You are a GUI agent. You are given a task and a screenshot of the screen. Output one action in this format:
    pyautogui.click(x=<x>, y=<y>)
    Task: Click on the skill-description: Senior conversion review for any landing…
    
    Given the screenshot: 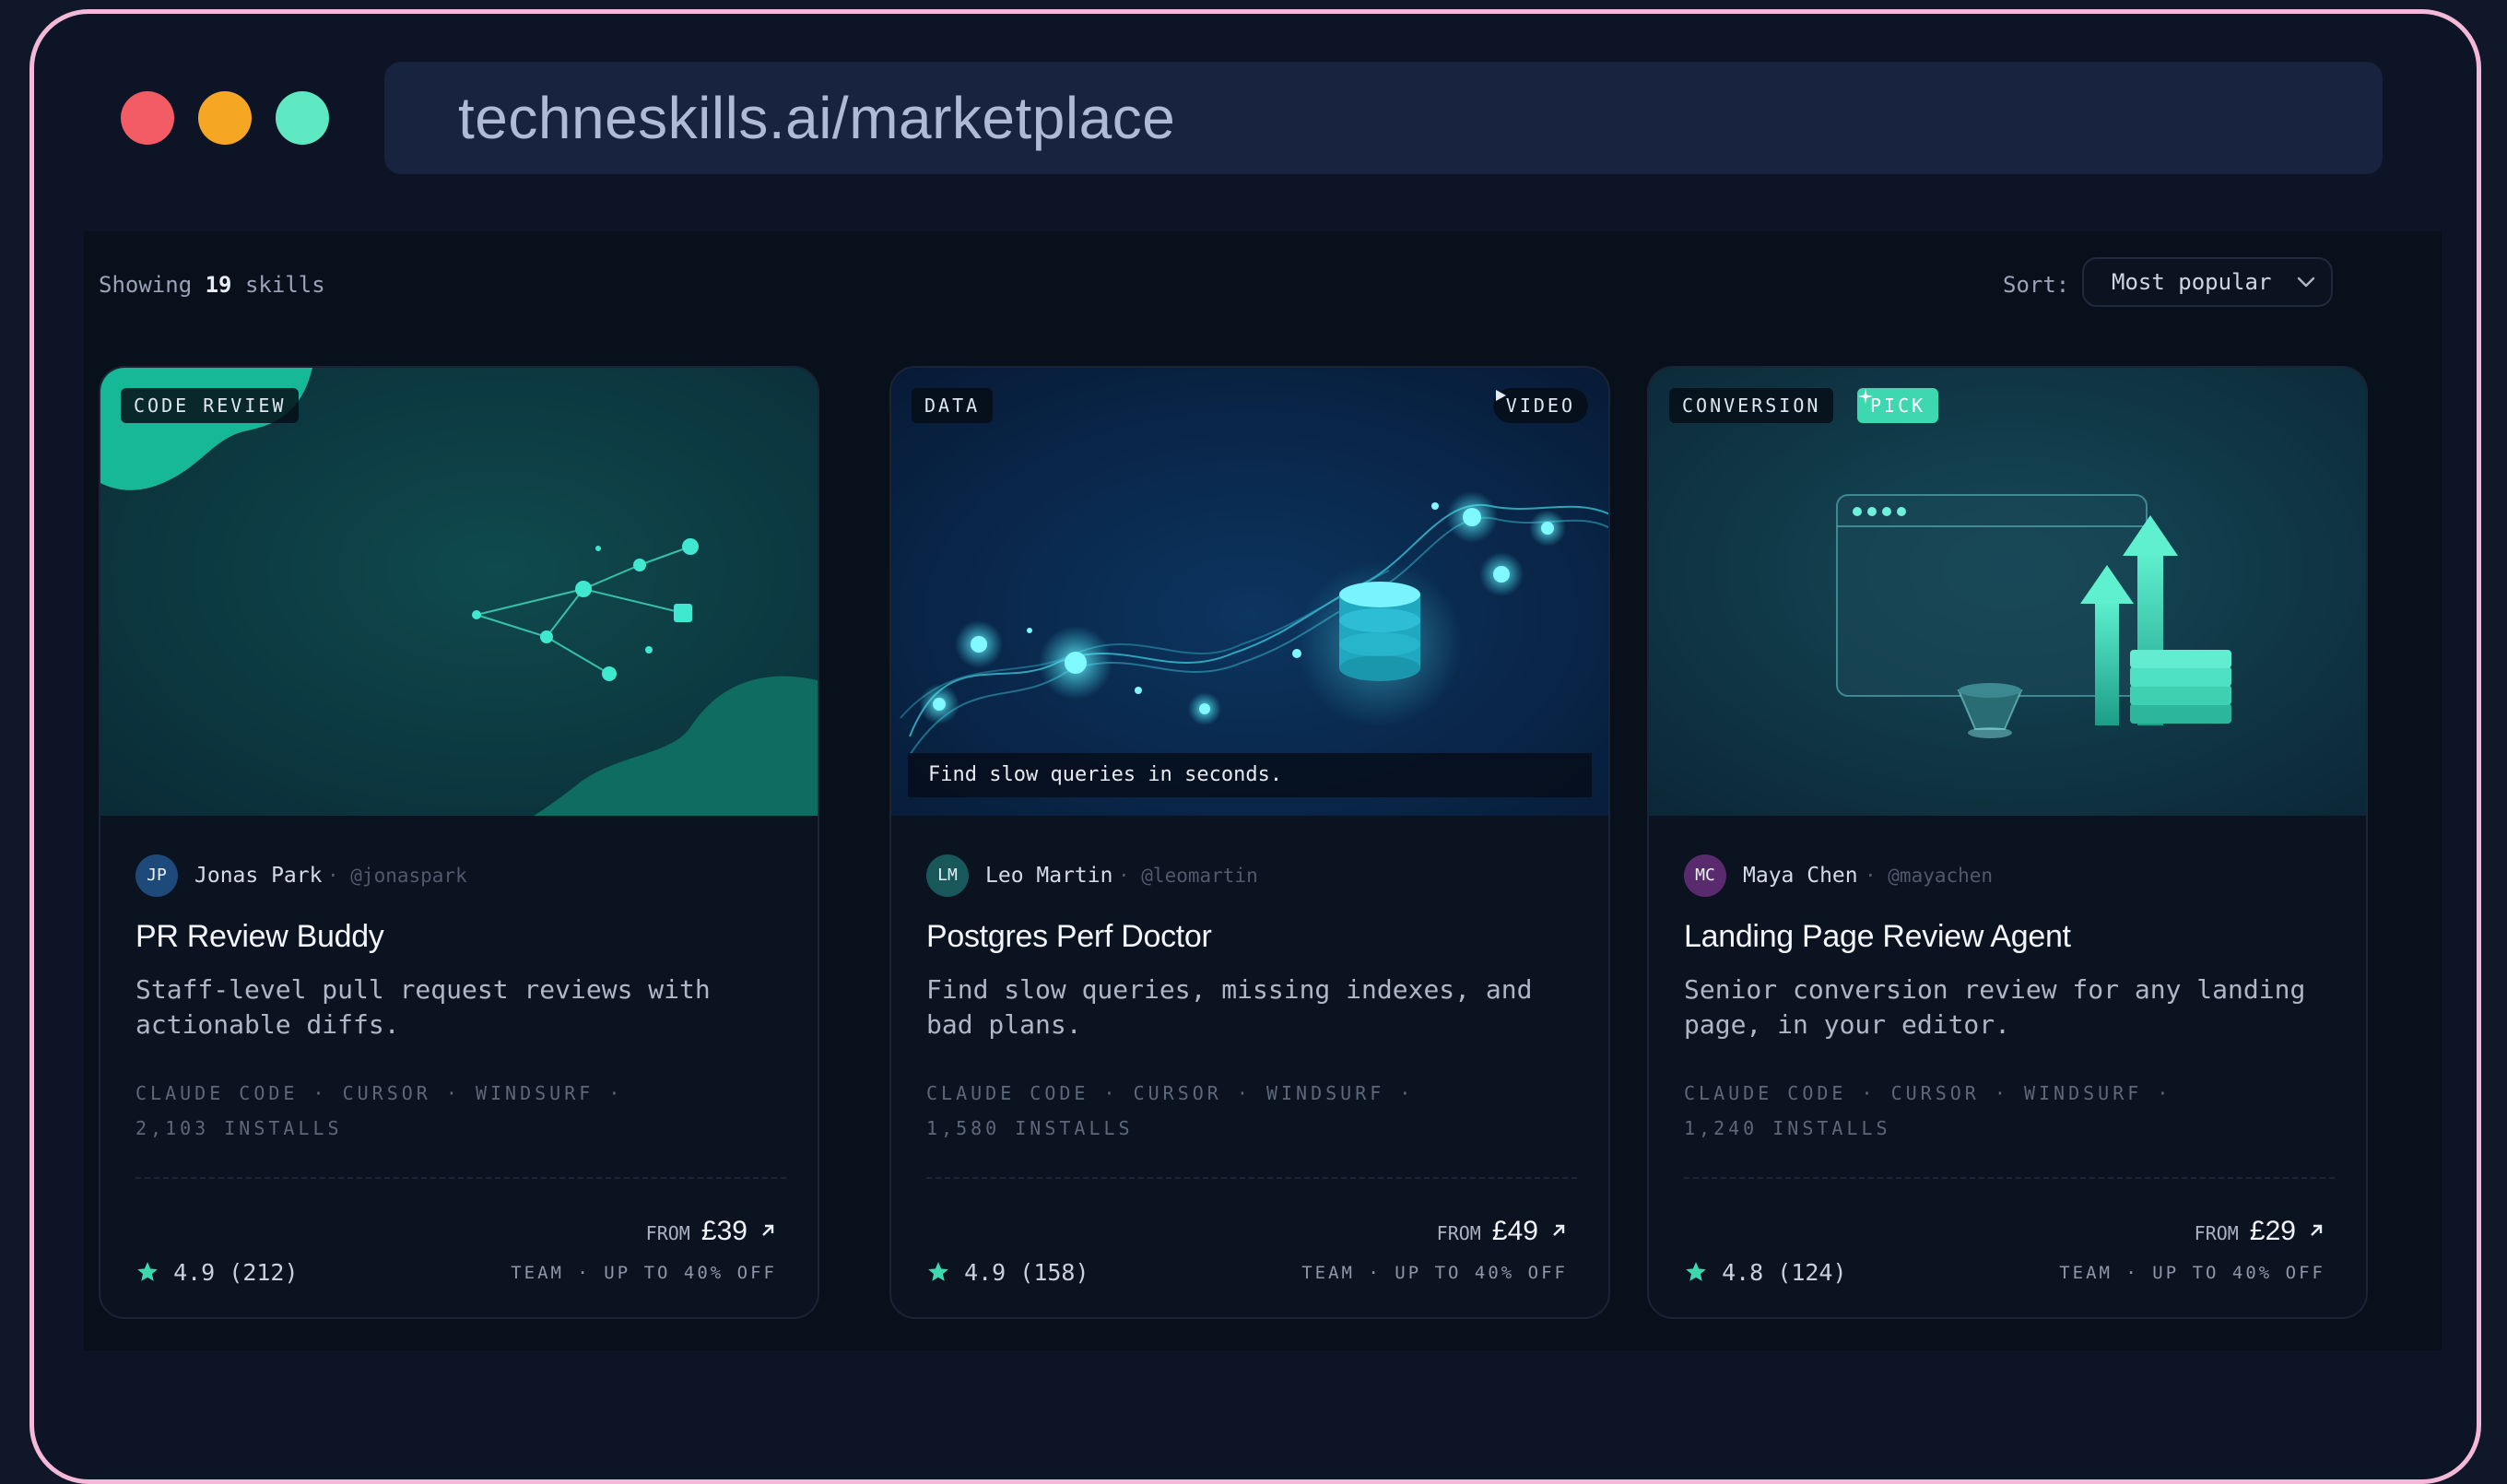 What is the action you would take?
    pyautogui.click(x=1995, y=1007)
    